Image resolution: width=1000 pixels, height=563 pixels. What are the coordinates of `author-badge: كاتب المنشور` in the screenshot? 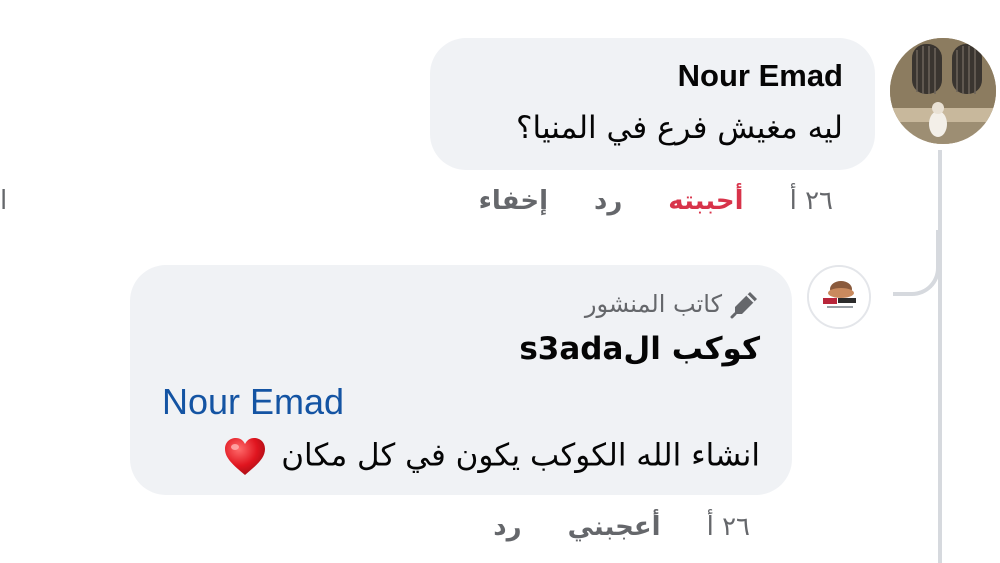 It's located at (672, 304).